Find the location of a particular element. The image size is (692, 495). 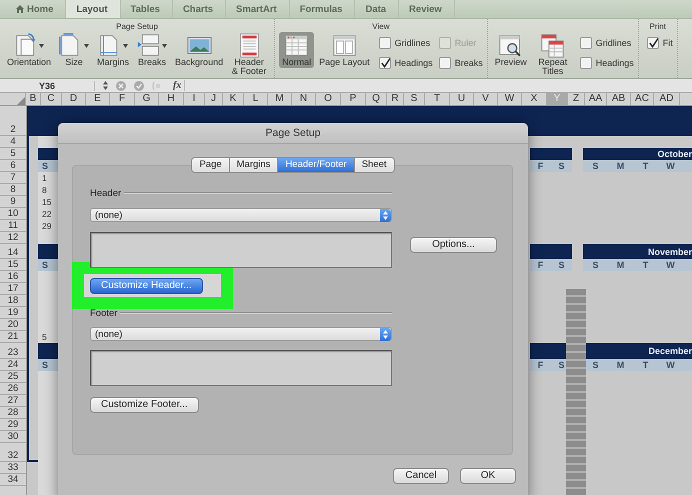

weekday-cell-text: F is located at coordinates (540, 166).